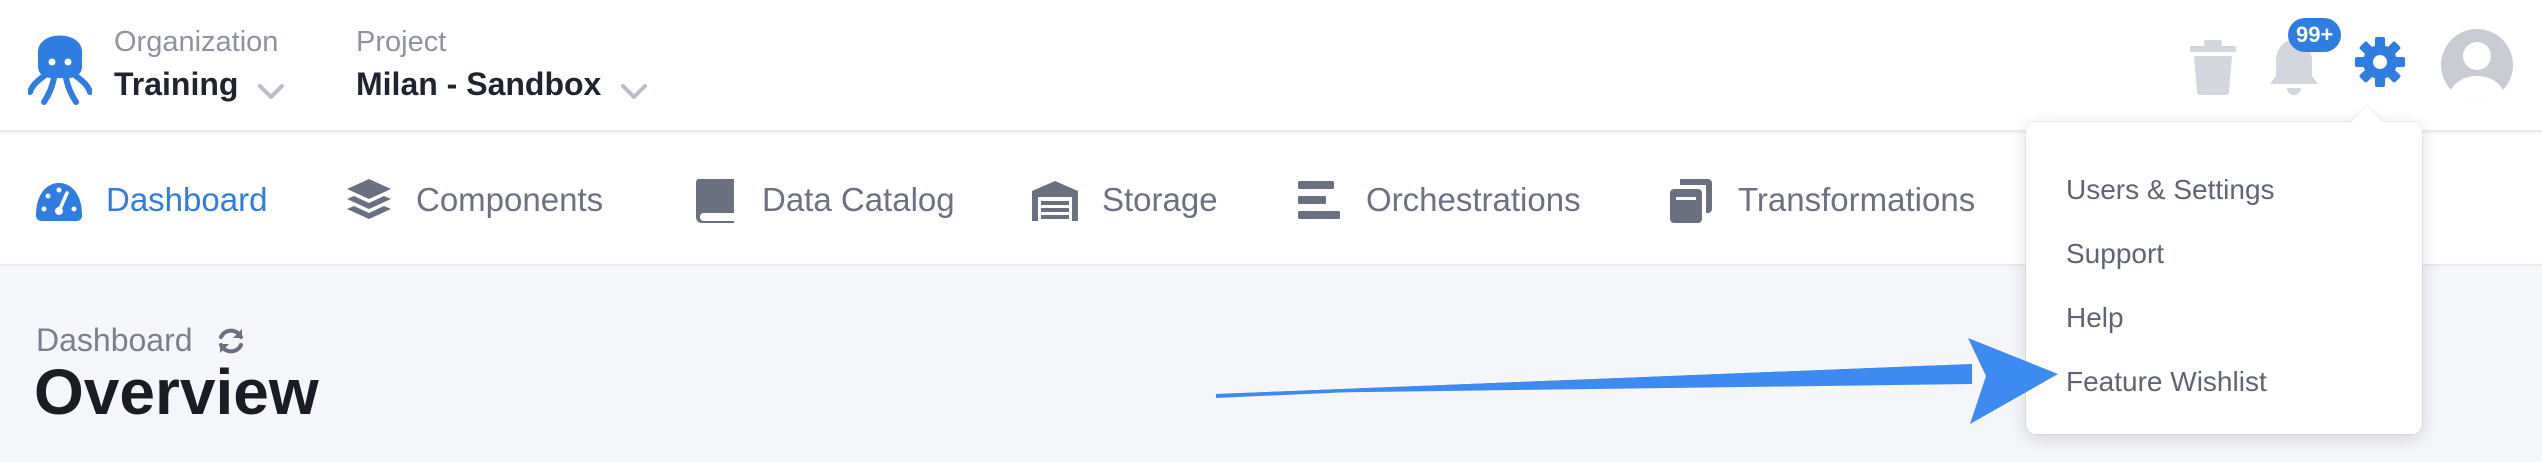 The height and width of the screenshot is (462, 2542). What do you see at coordinates (858, 199) in the screenshot?
I see `nav-label: Data Catalog` at bounding box center [858, 199].